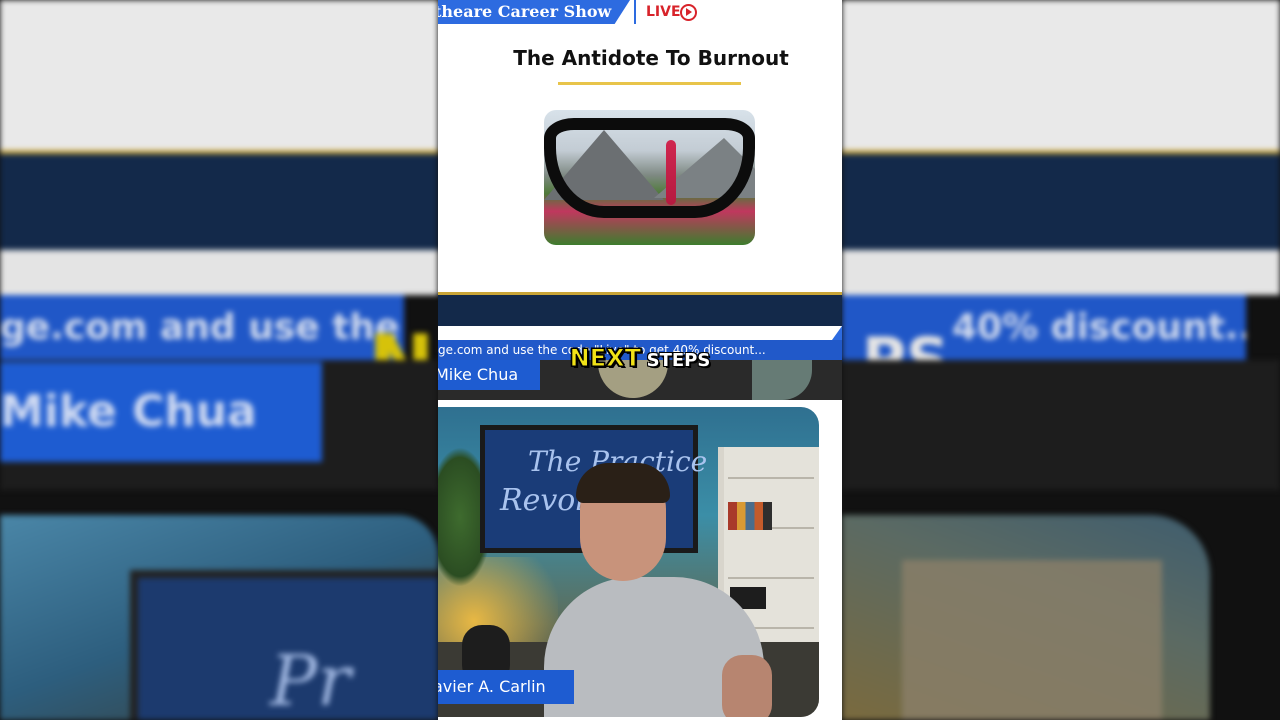 This screenshot has height=720, width=1280. Describe the element at coordinates (651, 58) in the screenshot. I see `slide-title: The Antidote To Burnout` at that location.